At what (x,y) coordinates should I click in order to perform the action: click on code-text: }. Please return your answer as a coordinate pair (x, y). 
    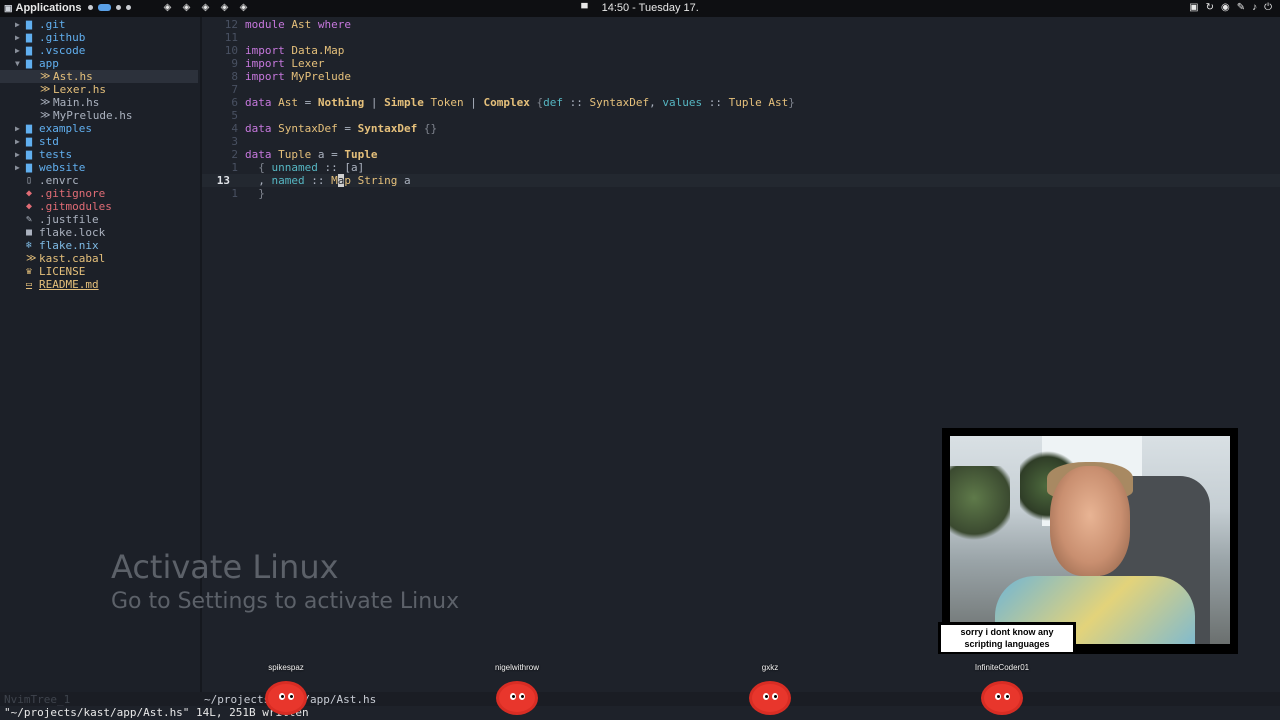
    Looking at the image, I should click on (261, 193).